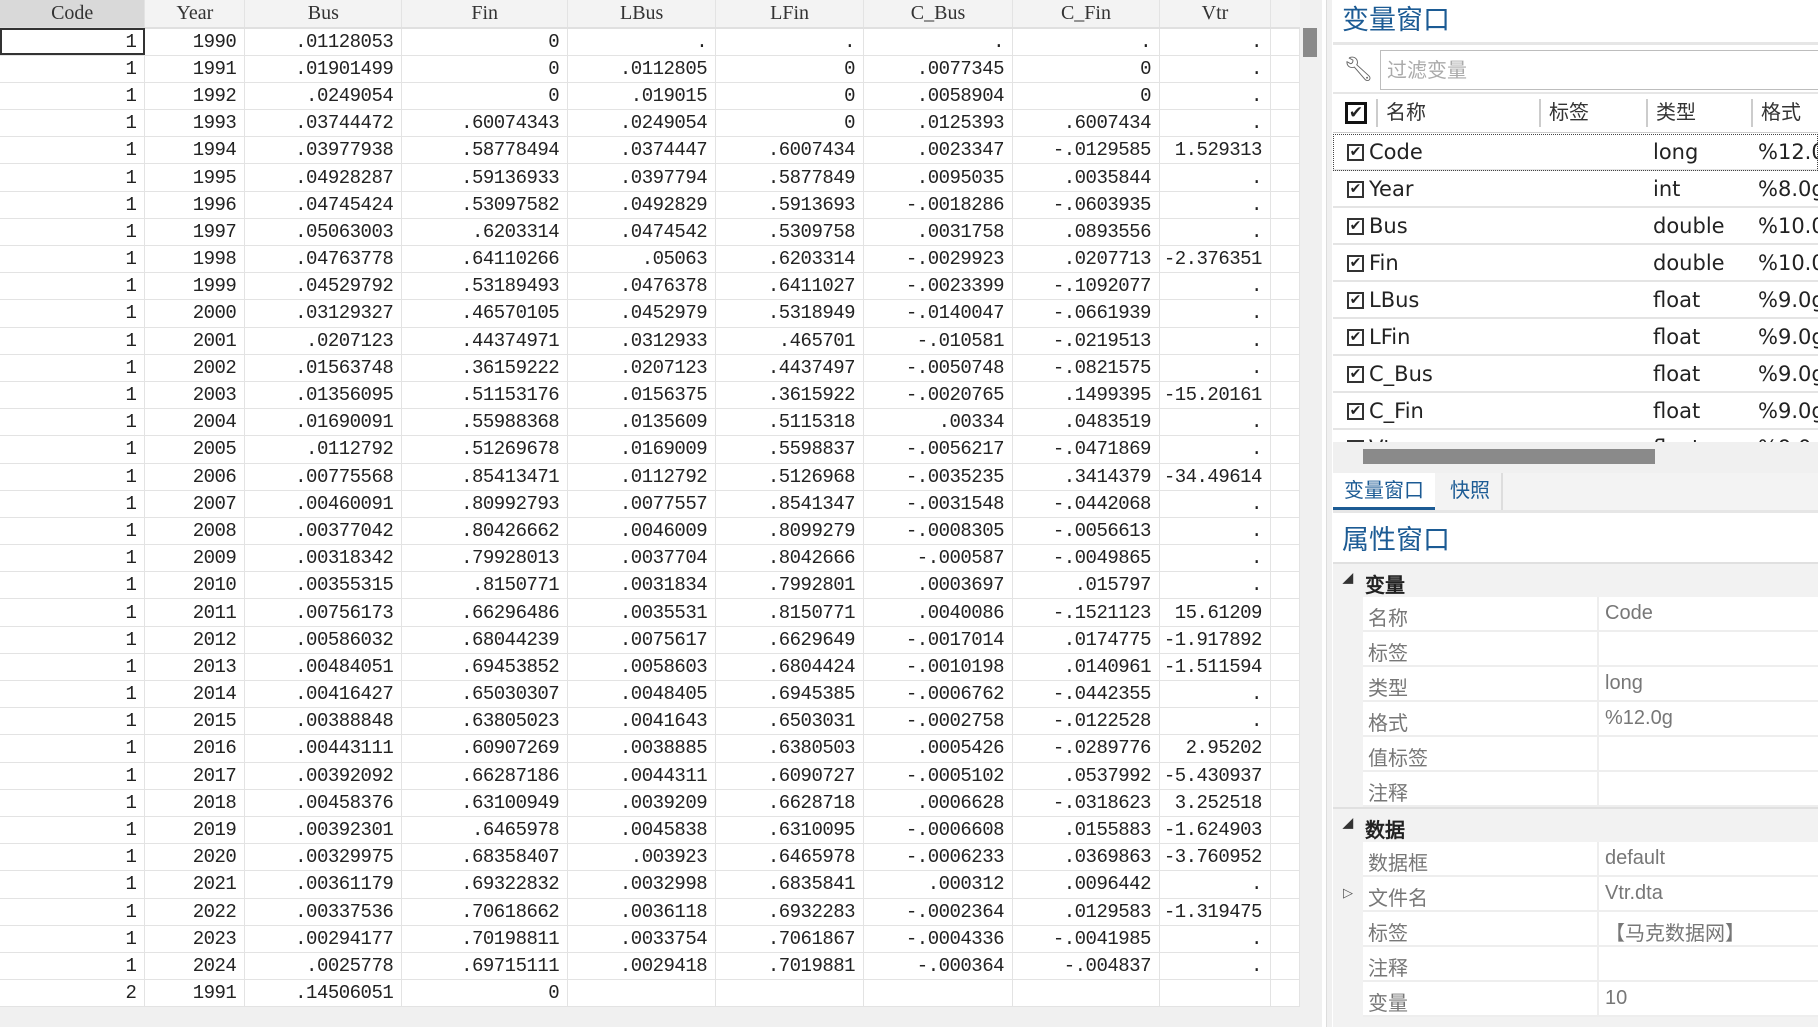 The height and width of the screenshot is (1027, 1818). What do you see at coordinates (485, 912) in the screenshot?
I see `cell-fin: .70618662` at bounding box center [485, 912].